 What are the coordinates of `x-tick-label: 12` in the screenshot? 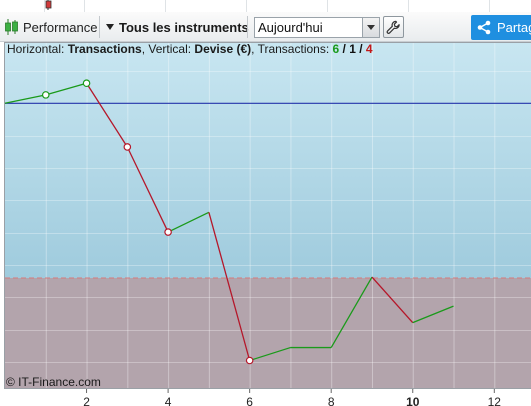 It's located at (495, 400).